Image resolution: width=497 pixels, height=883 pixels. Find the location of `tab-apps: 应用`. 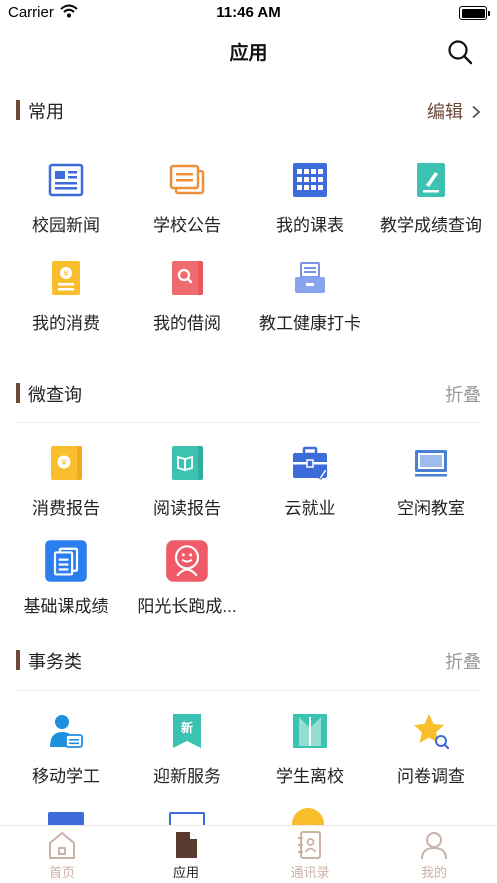

tab-apps: 应用 is located at coordinates (186, 854).